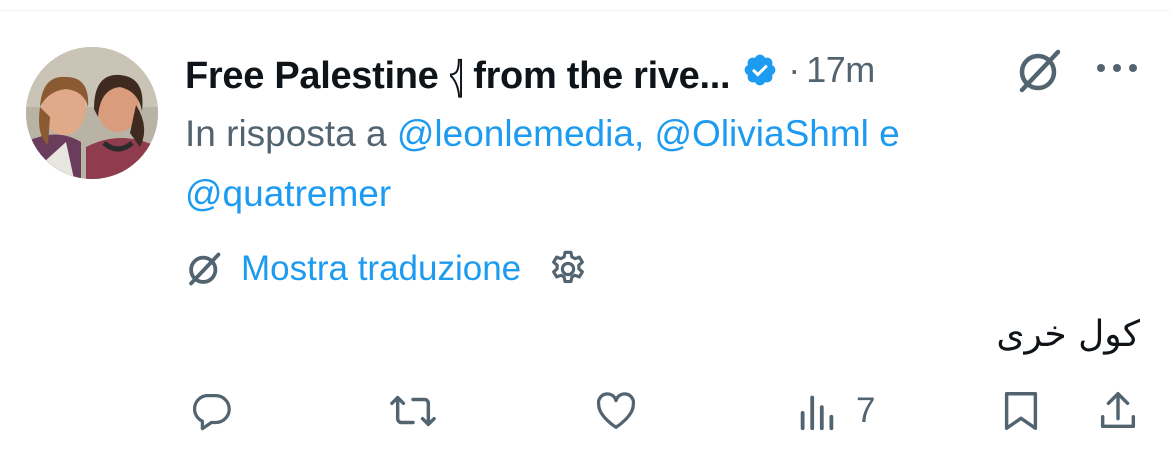 This screenshot has height=461, width=1170. What do you see at coordinates (92, 113) in the screenshot?
I see `avatar` at bounding box center [92, 113].